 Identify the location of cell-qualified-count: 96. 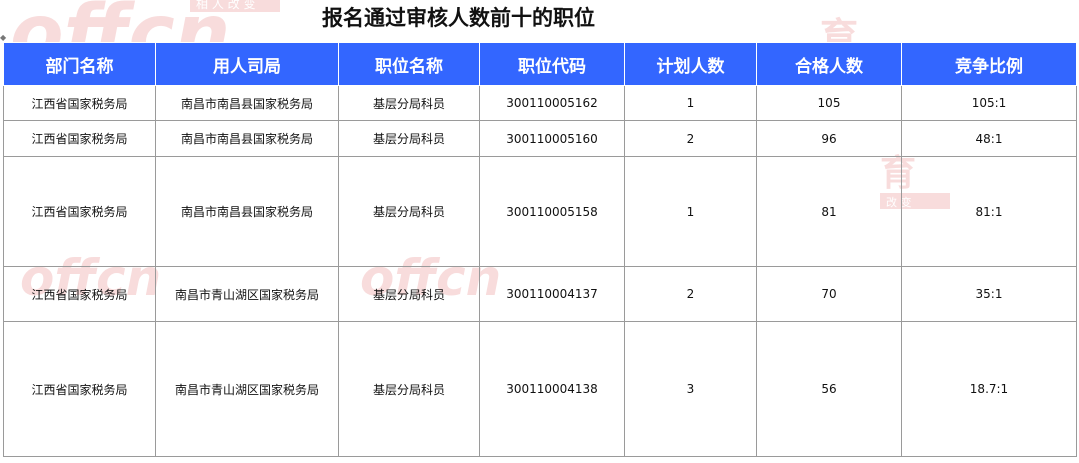
(829, 138).